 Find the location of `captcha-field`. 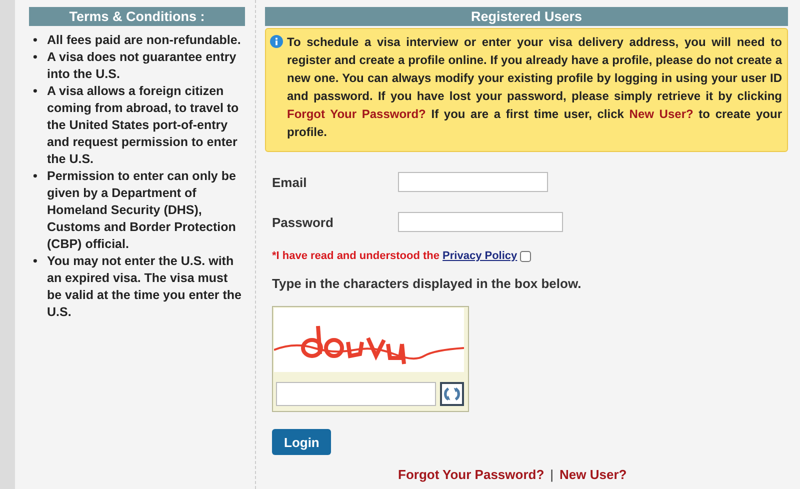

captcha-field is located at coordinates (356, 394).